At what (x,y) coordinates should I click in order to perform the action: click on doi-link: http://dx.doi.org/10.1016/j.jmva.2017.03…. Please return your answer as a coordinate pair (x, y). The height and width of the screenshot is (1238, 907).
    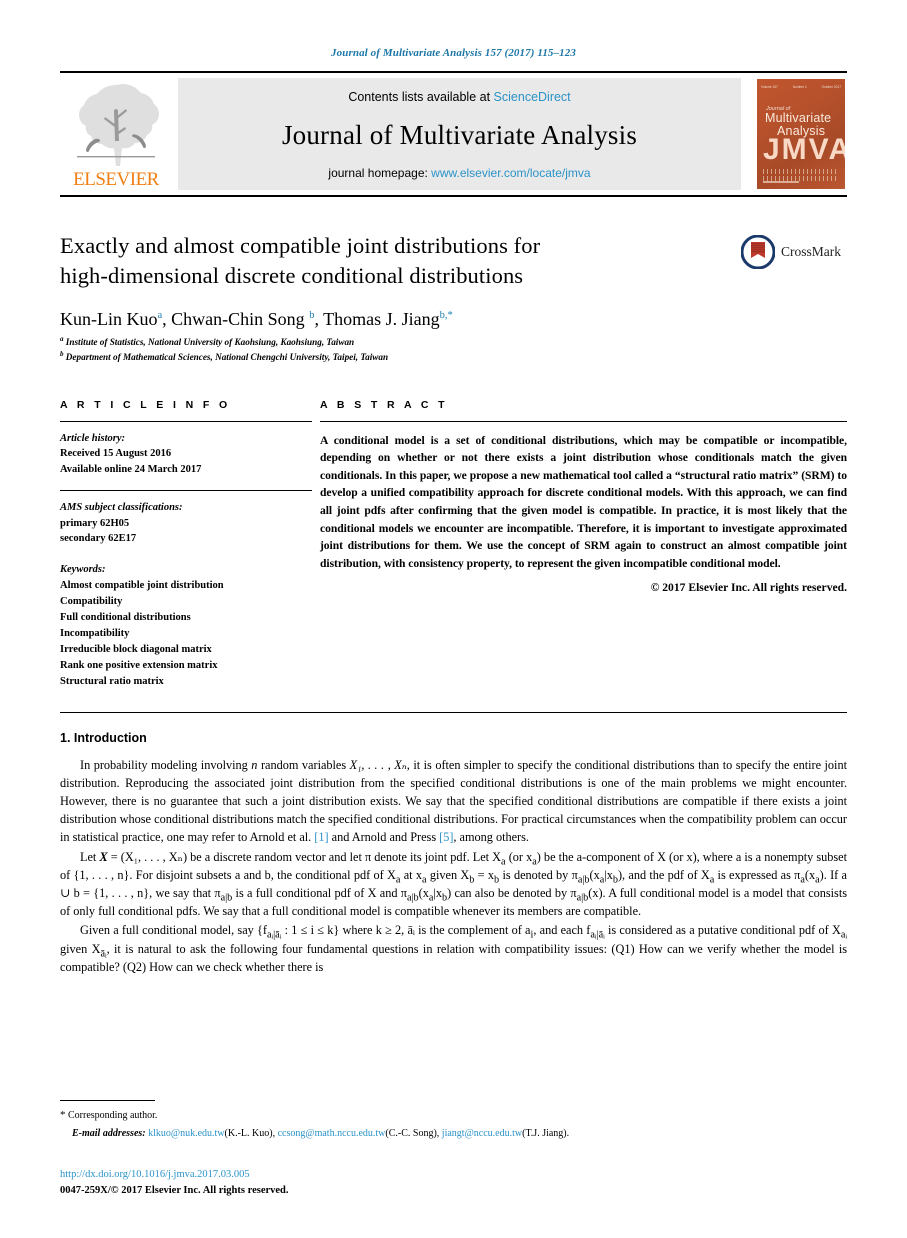
    Looking at the image, I should click on (155, 1174).